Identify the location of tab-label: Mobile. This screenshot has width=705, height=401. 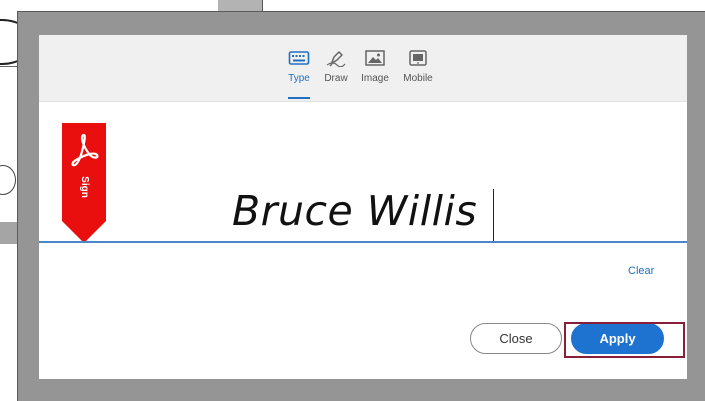
(418, 78).